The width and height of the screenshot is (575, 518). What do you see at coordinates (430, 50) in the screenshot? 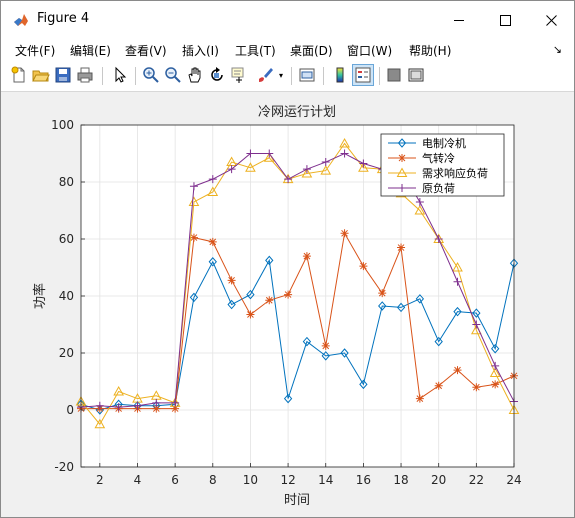
I see `menu-help: 帮助(H)` at bounding box center [430, 50].